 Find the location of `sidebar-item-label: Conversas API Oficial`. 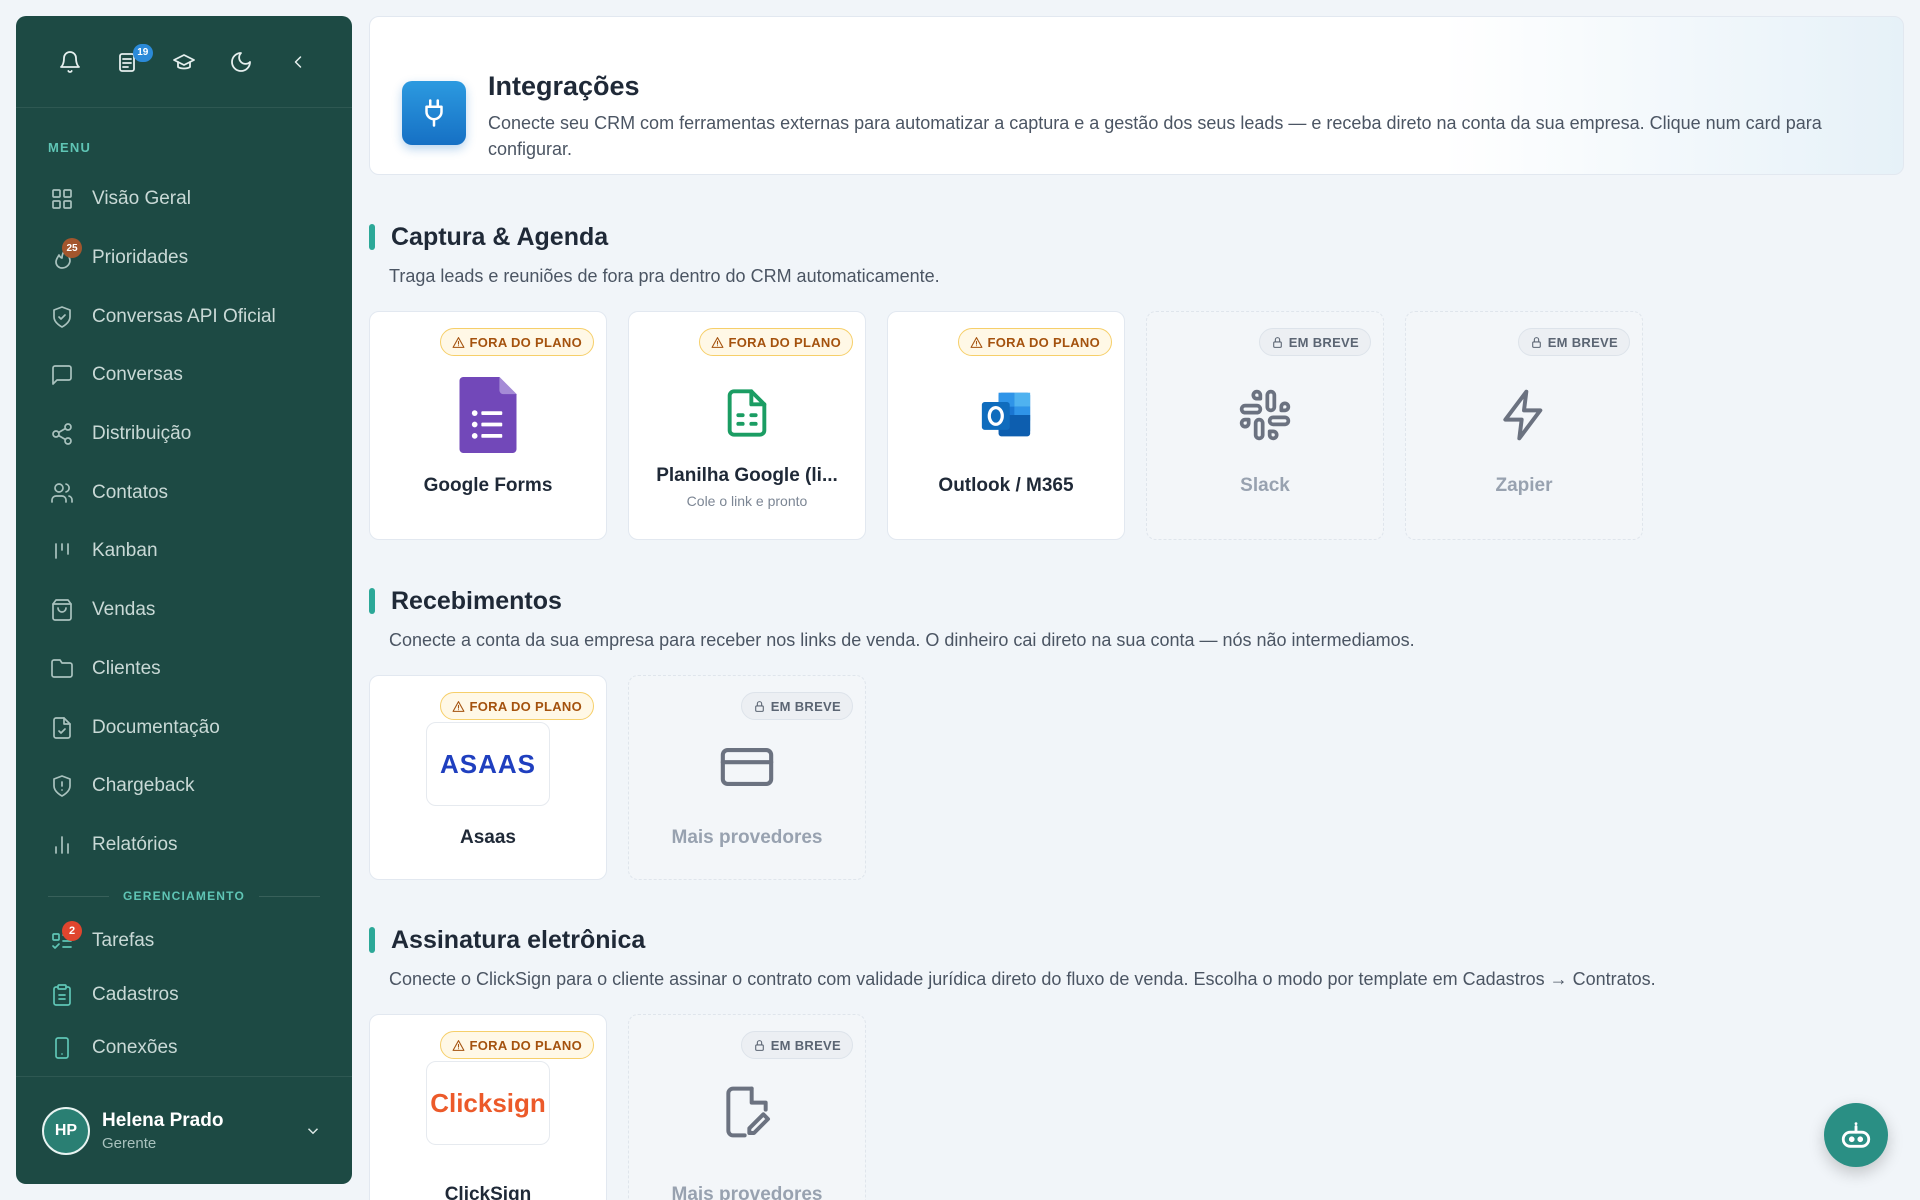

sidebar-item-label: Conversas API Oficial is located at coordinates (184, 316).